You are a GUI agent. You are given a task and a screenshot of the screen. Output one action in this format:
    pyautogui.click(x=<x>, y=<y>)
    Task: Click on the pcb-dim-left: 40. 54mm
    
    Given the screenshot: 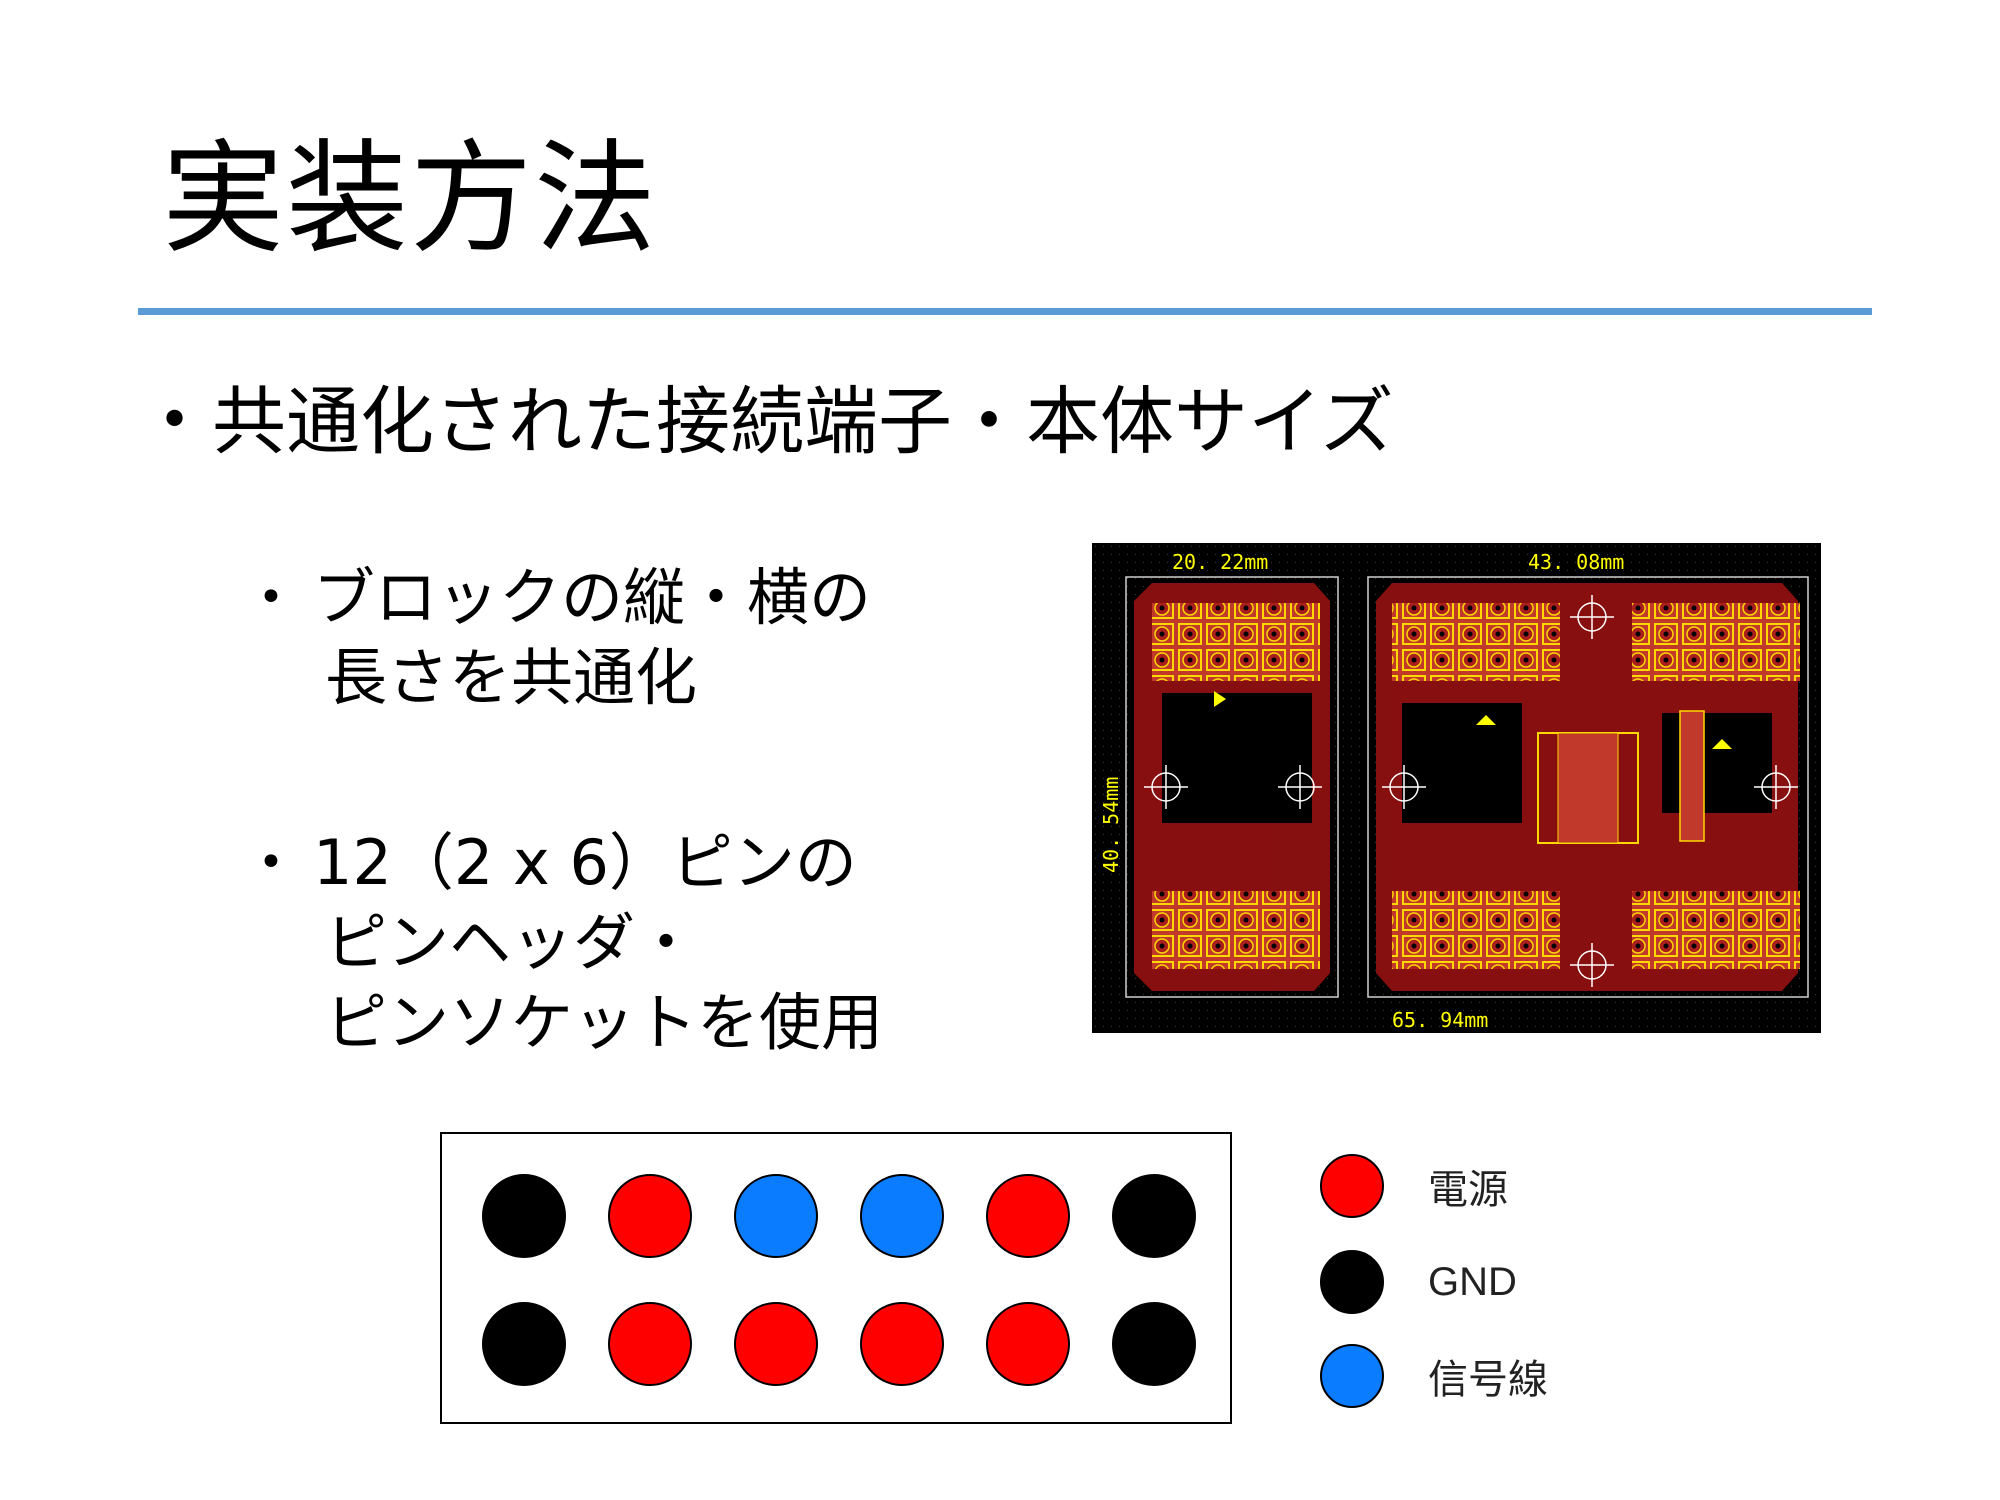 What is the action you would take?
    pyautogui.click(x=1111, y=825)
    